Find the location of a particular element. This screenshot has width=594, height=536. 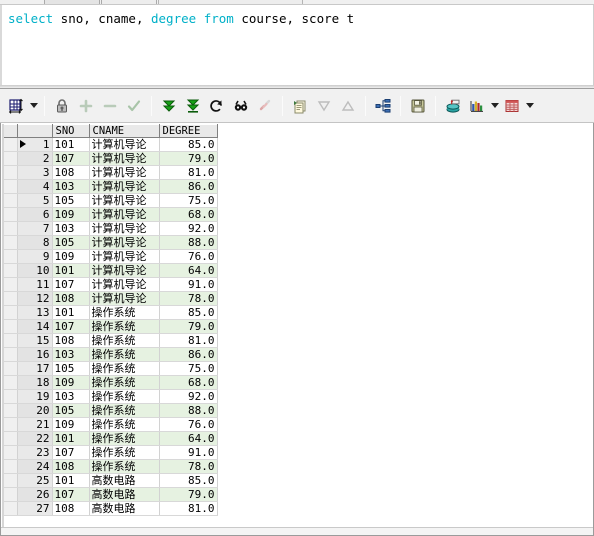

table-row: 27 108 高数电路 81.0 is located at coordinates (111, 508).